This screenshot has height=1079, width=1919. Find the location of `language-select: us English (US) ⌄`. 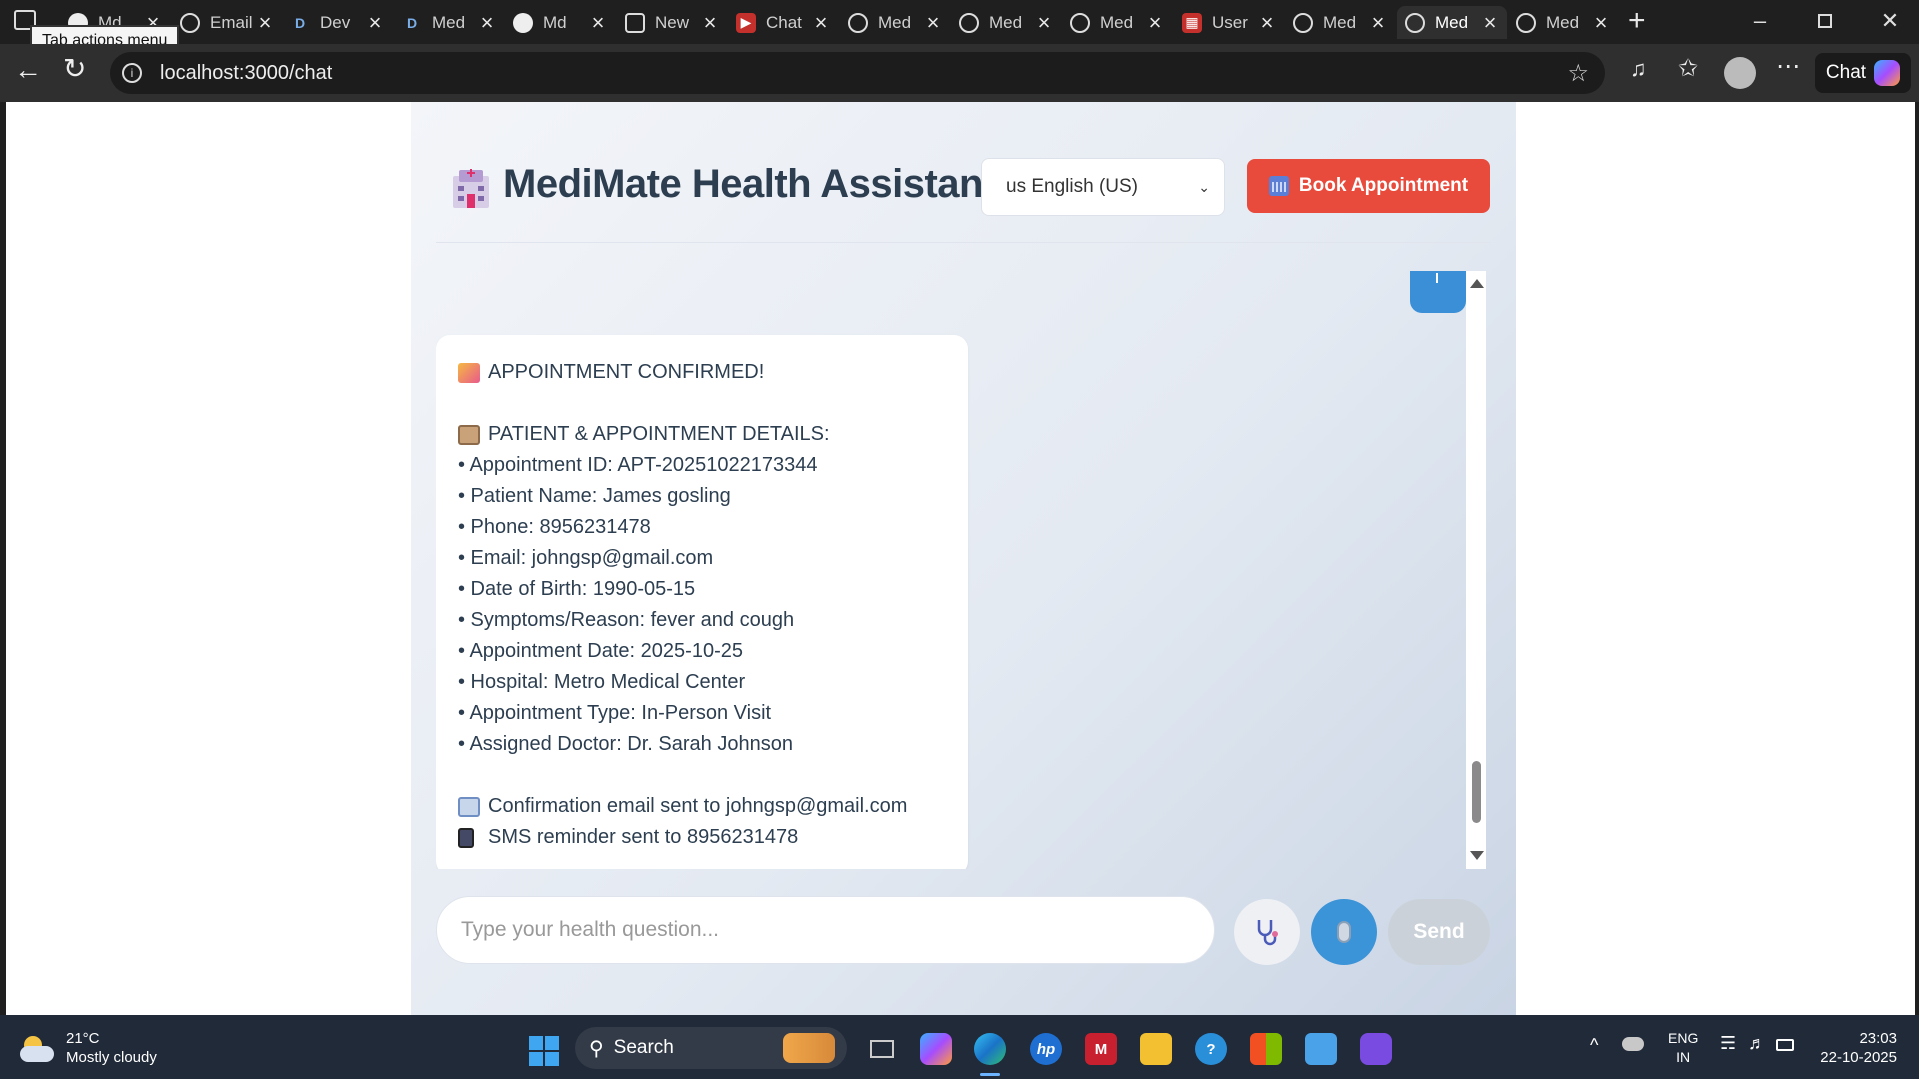

language-select: us English (US) ⌄ is located at coordinates (1103, 187).